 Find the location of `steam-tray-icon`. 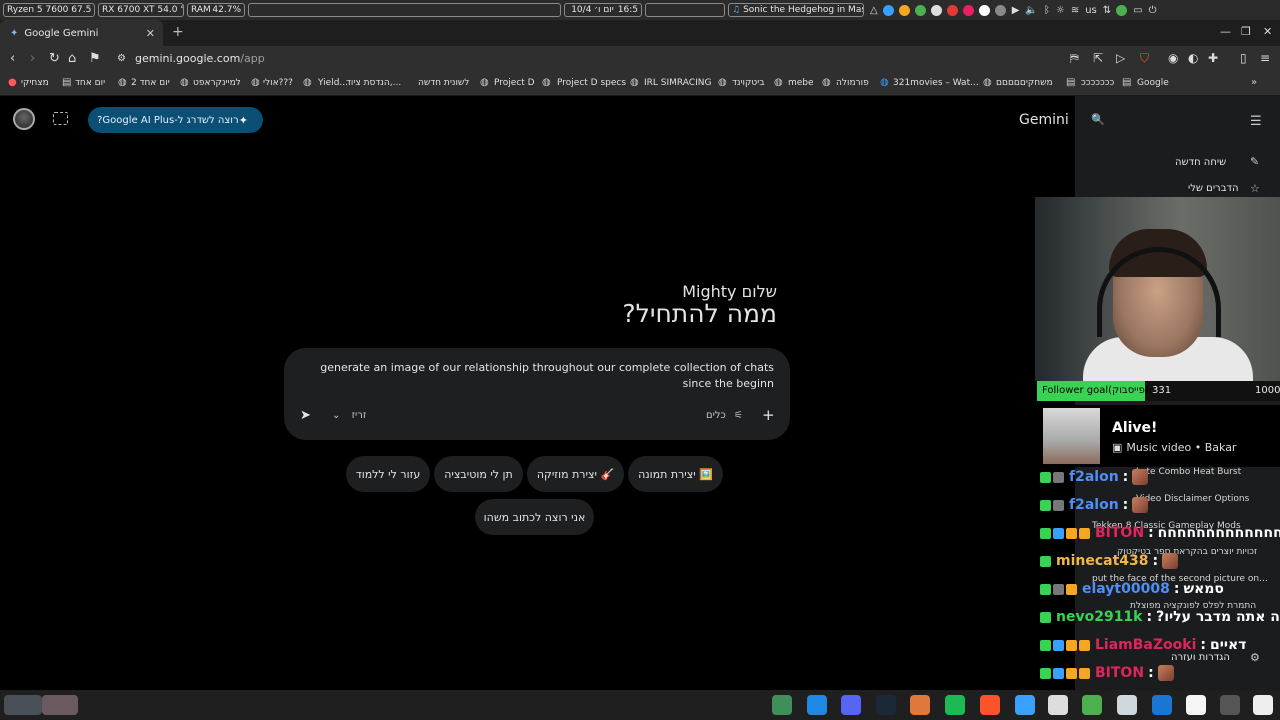

steam-tray-icon is located at coordinates (936, 10).